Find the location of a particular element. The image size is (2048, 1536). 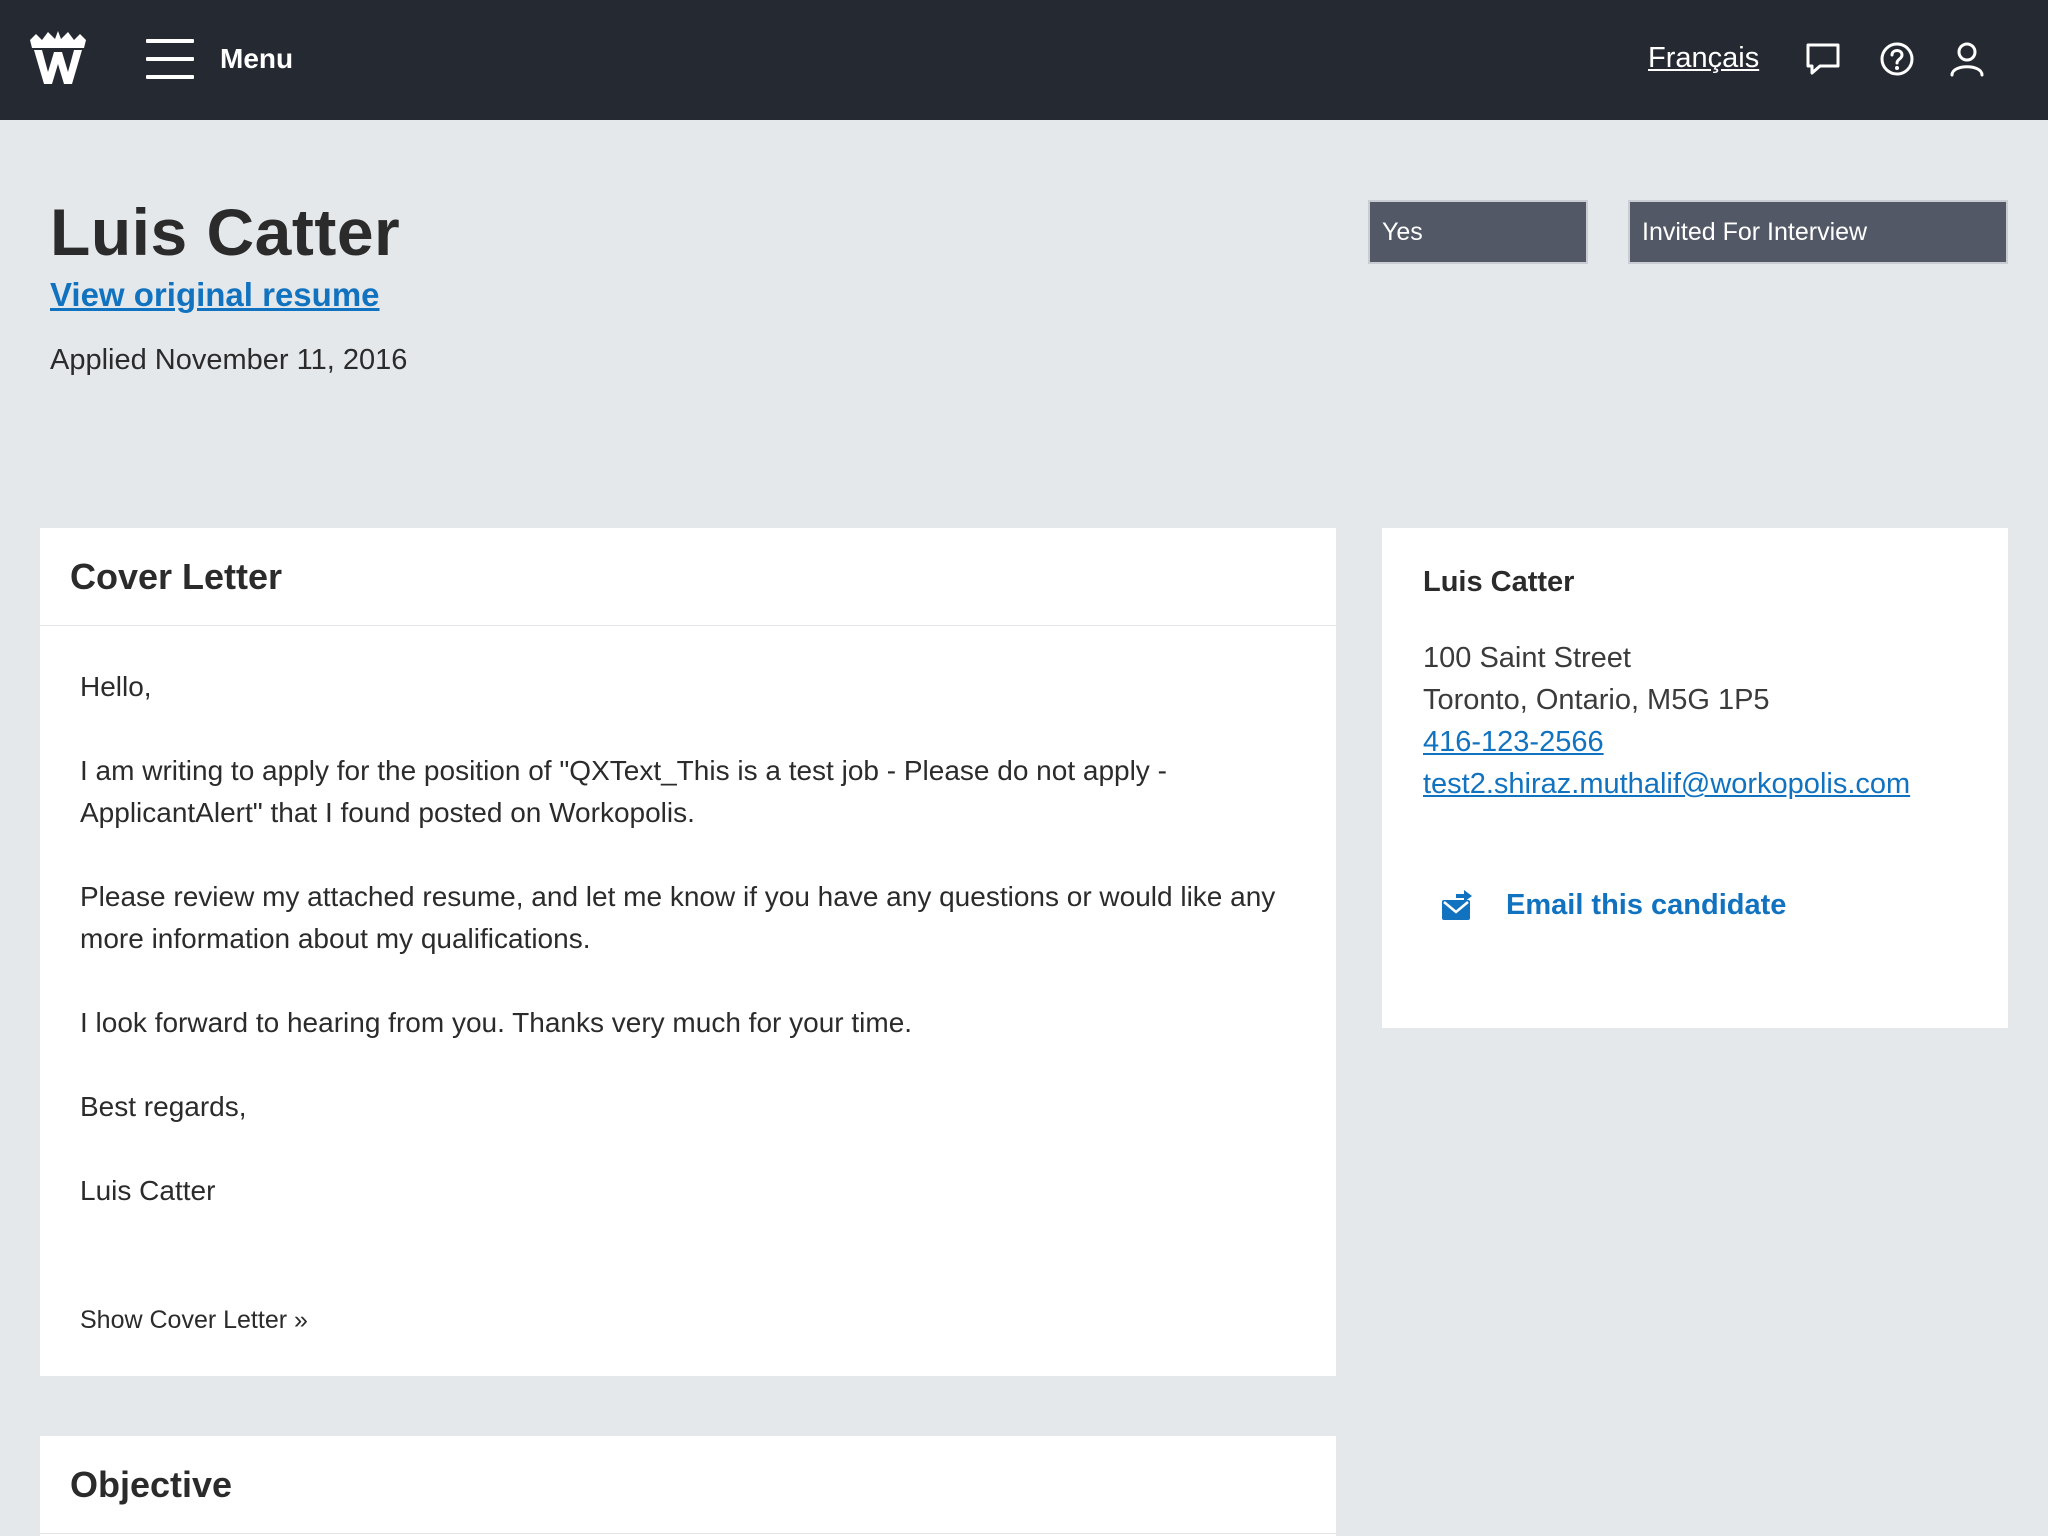

contact-email-link: test2.shiraz.muthalif@workopolis.com is located at coordinates (1666, 784).